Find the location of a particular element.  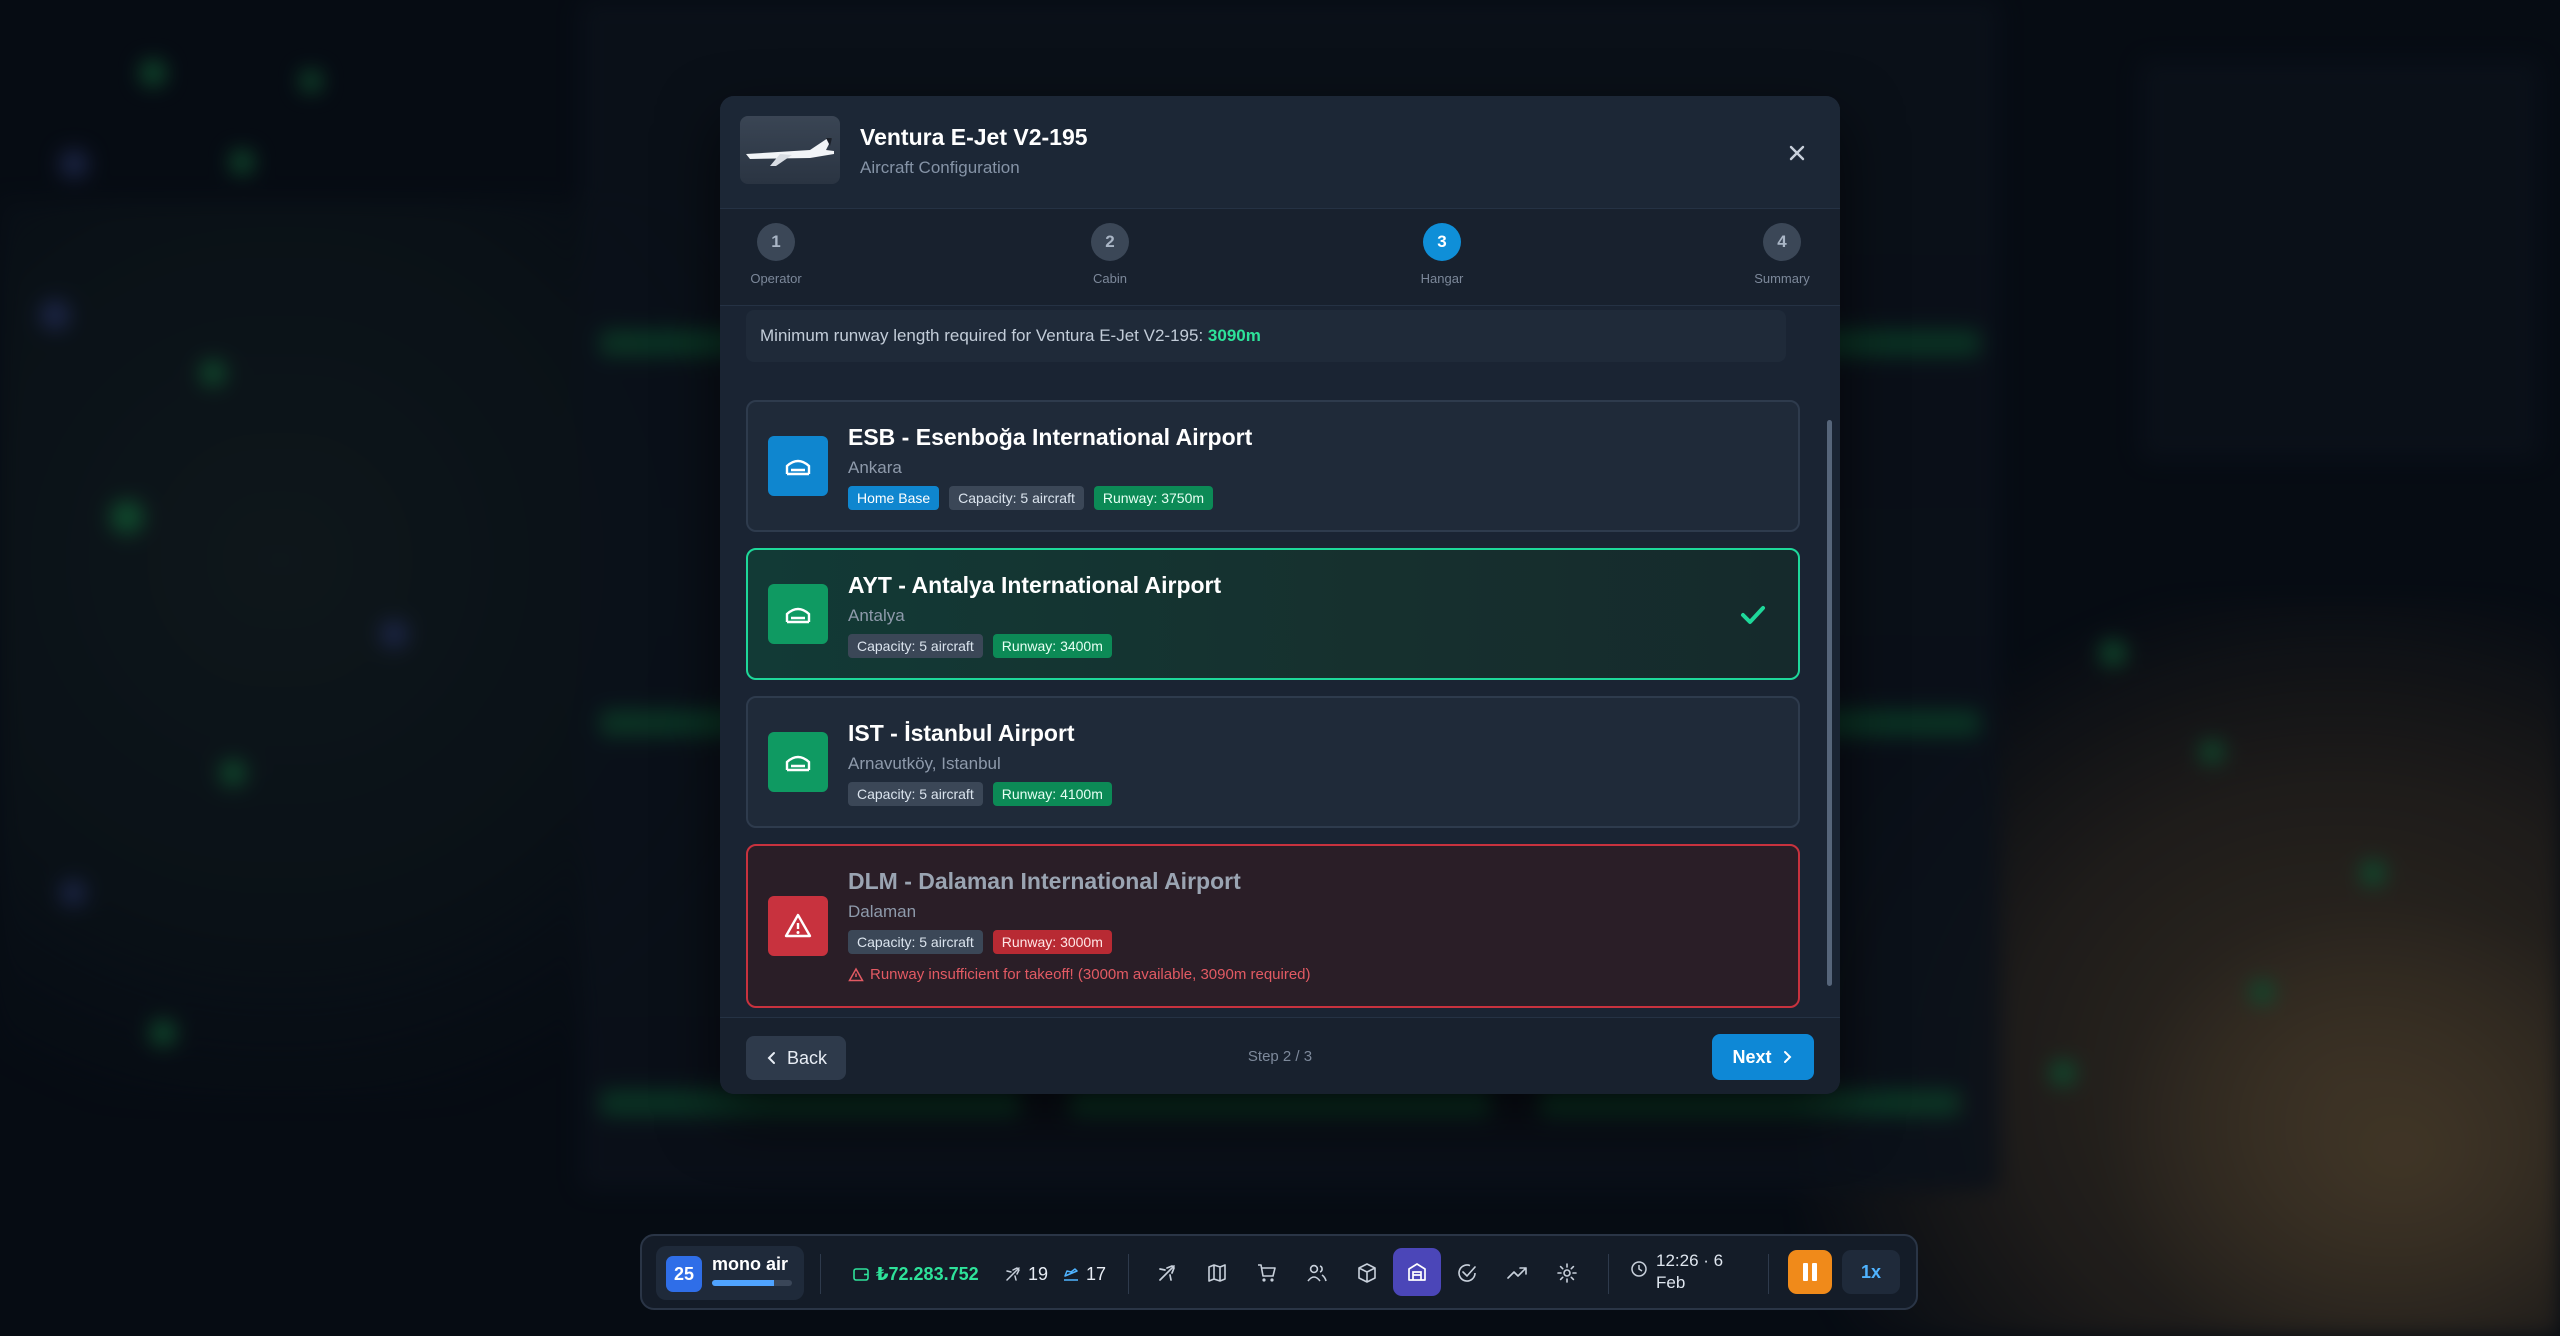

check-circle-icon is located at coordinates (1467, 1273).